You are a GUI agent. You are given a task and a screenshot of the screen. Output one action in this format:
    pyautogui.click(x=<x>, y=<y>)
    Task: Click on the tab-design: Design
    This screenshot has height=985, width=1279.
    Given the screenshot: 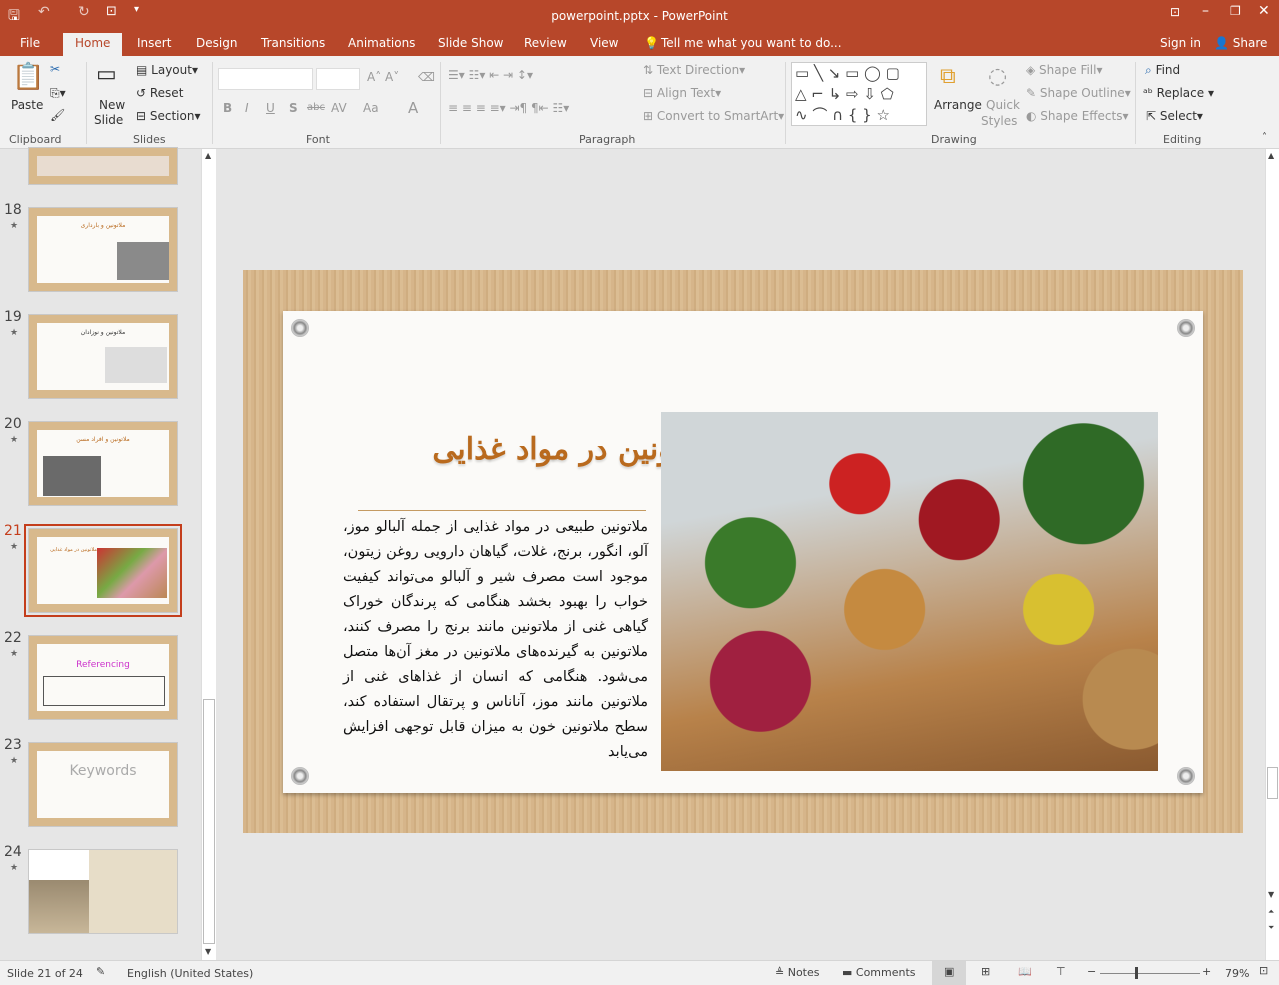 What is the action you would take?
    pyautogui.click(x=216, y=43)
    